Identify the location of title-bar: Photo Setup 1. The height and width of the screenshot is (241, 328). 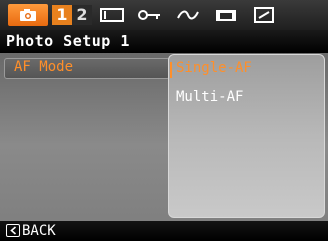
(164, 41).